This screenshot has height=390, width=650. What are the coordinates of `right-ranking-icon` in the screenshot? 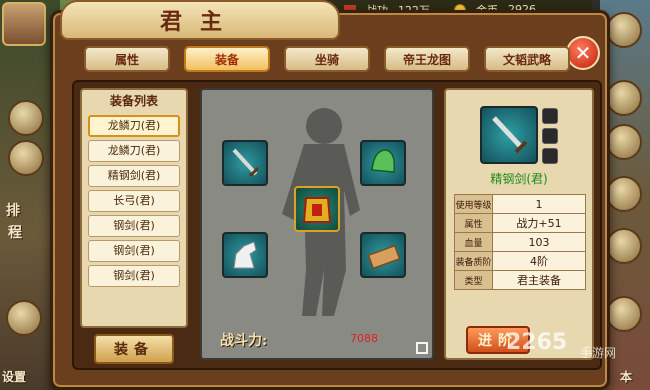 It's located at (624, 314).